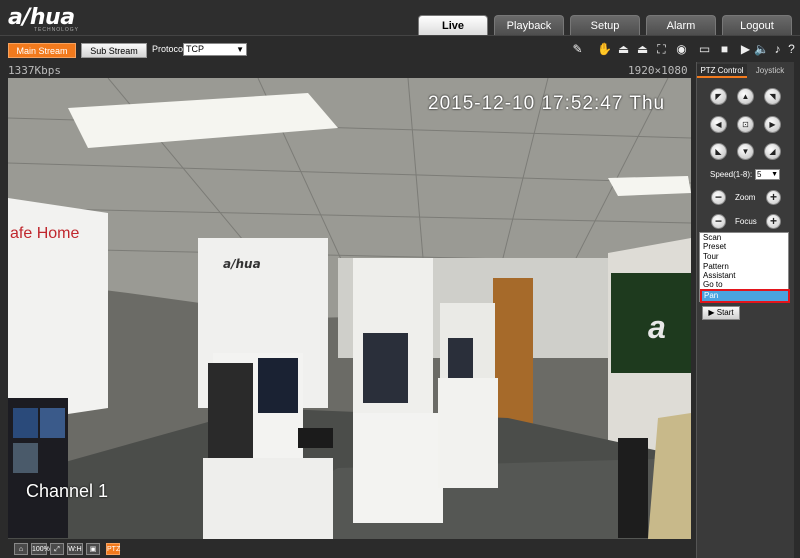 The height and width of the screenshot is (558, 800). What do you see at coordinates (718, 151) in the screenshot?
I see `ptz-down-left-button: ◣` at bounding box center [718, 151].